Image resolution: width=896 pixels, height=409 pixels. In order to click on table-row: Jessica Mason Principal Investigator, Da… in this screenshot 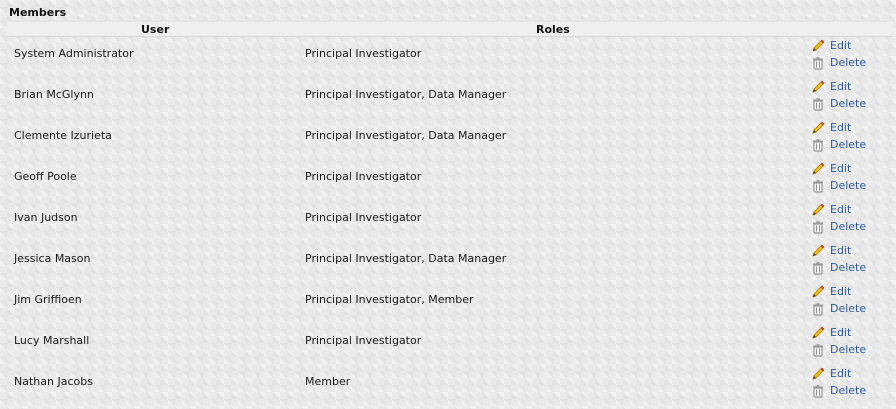, I will do `click(448, 262)`.